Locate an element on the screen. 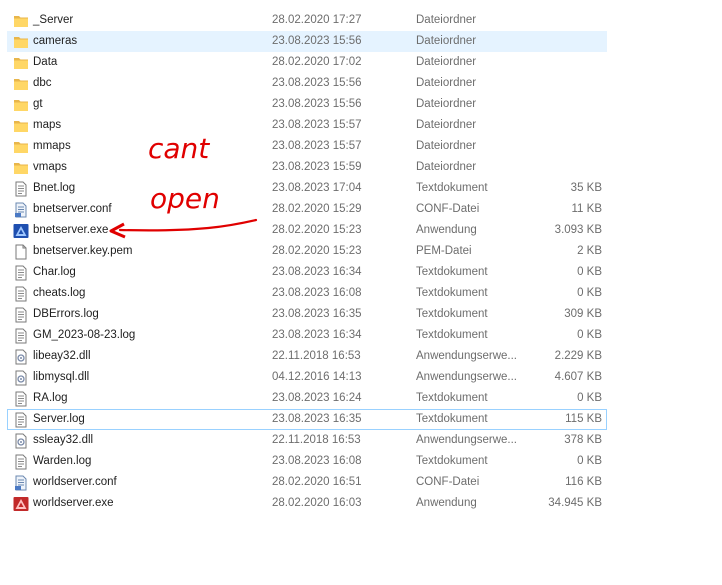 The height and width of the screenshot is (585, 722). file-name: bnetserver.key.pem is located at coordinates (83, 251).